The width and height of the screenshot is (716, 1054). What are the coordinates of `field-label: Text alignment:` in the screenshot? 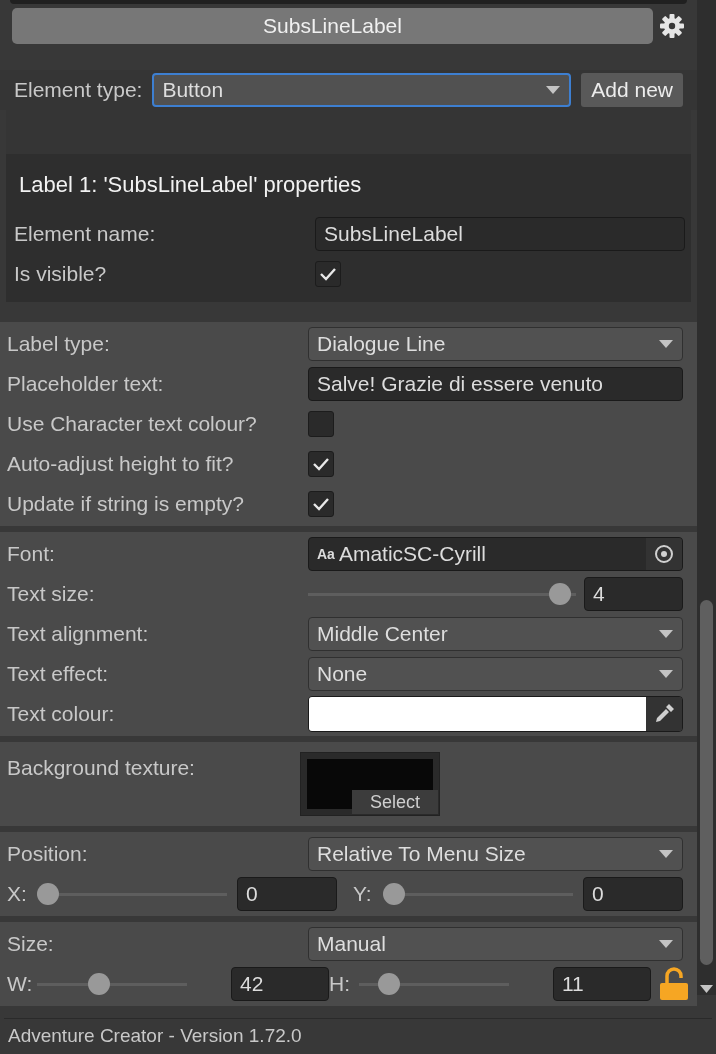 It's located at (78, 634).